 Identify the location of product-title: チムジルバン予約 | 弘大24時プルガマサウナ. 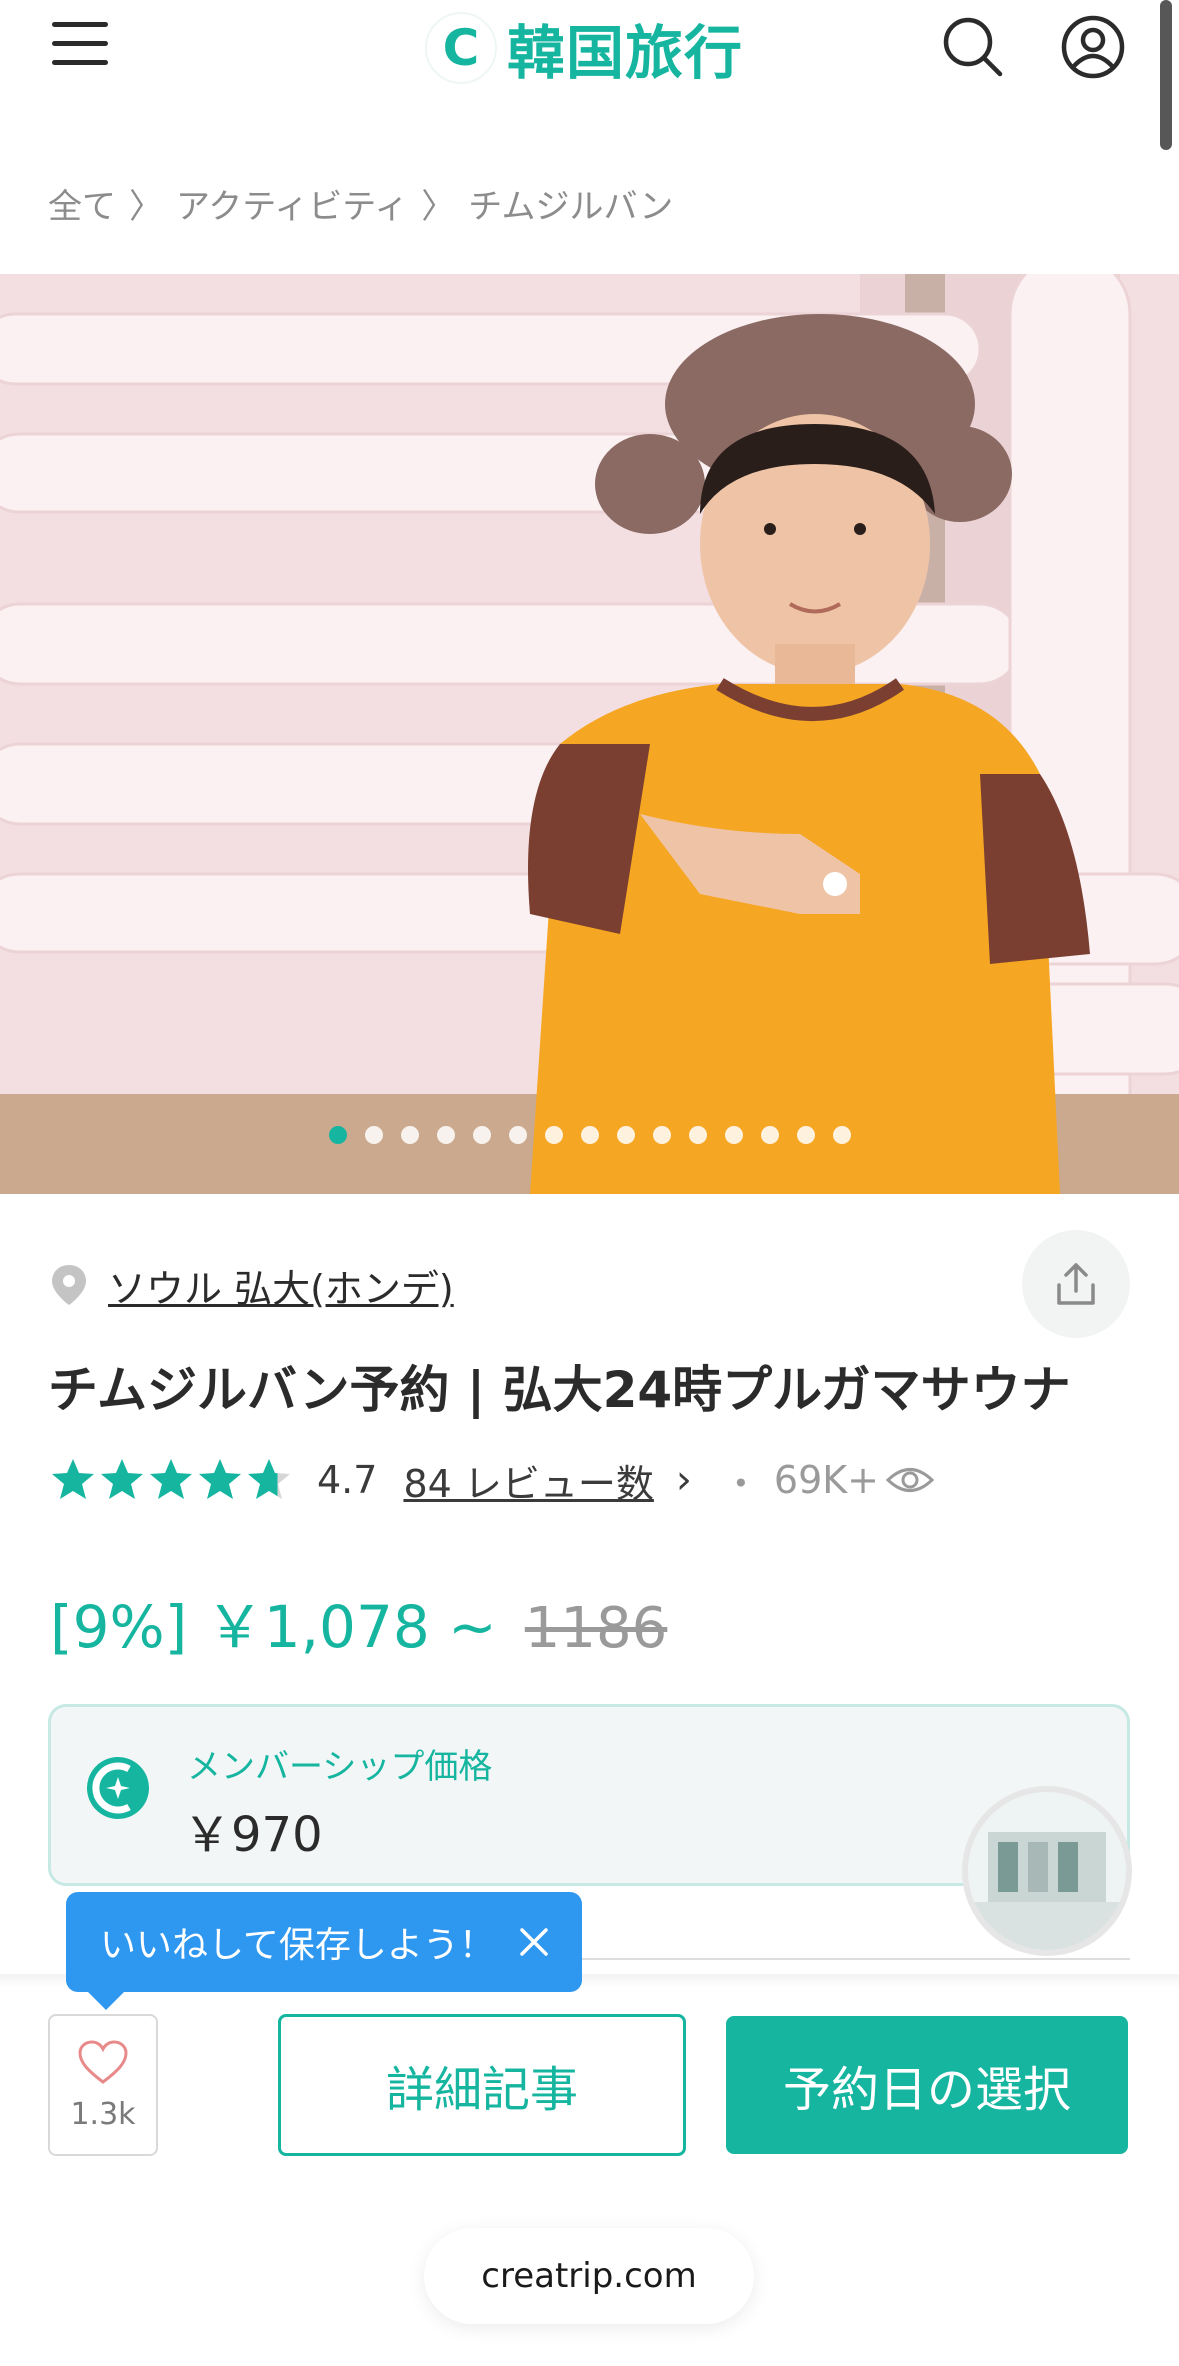
(559, 1390).